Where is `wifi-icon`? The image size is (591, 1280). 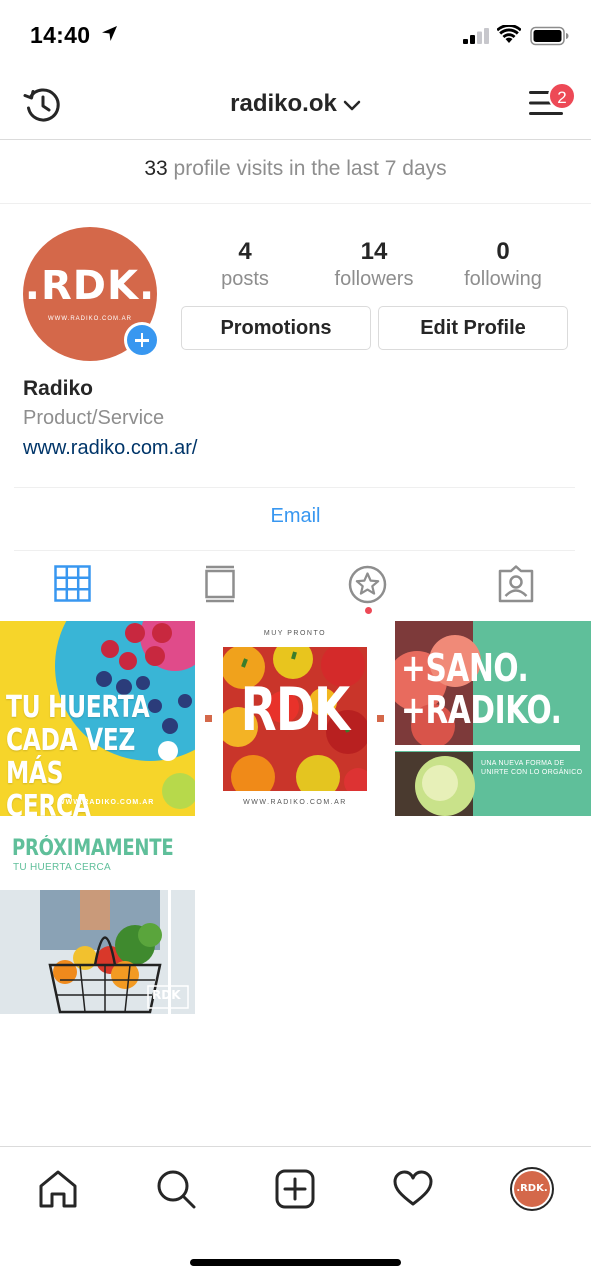
wifi-icon is located at coordinates (509, 36).